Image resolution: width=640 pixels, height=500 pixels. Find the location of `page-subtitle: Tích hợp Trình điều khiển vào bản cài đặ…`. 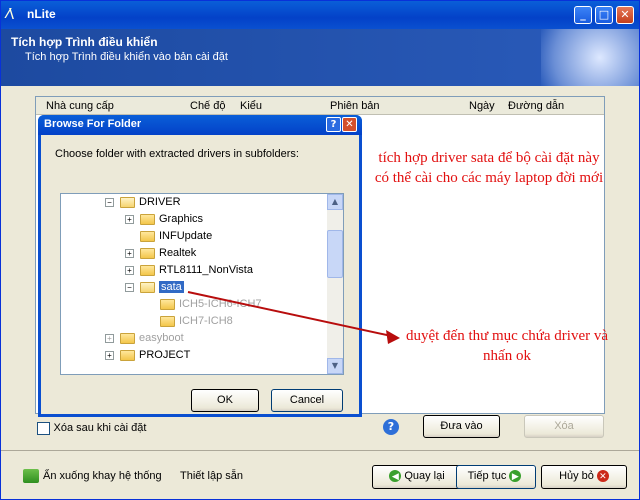

page-subtitle: Tích hợp Trình điều khiển vào bản cài đặ… is located at coordinates (126, 57).